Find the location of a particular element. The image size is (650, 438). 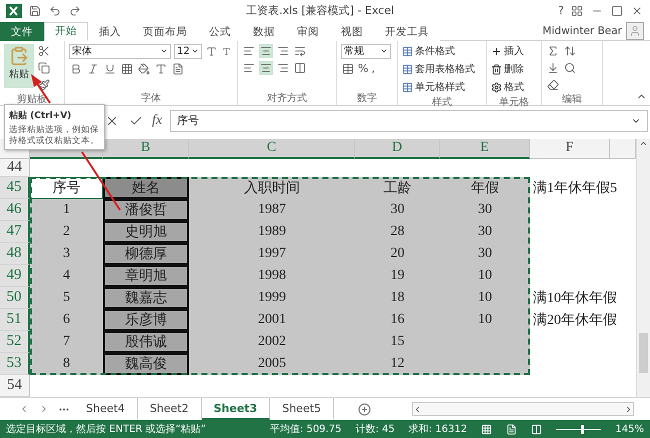

table-cell: 入职时间 is located at coordinates (272, 187).